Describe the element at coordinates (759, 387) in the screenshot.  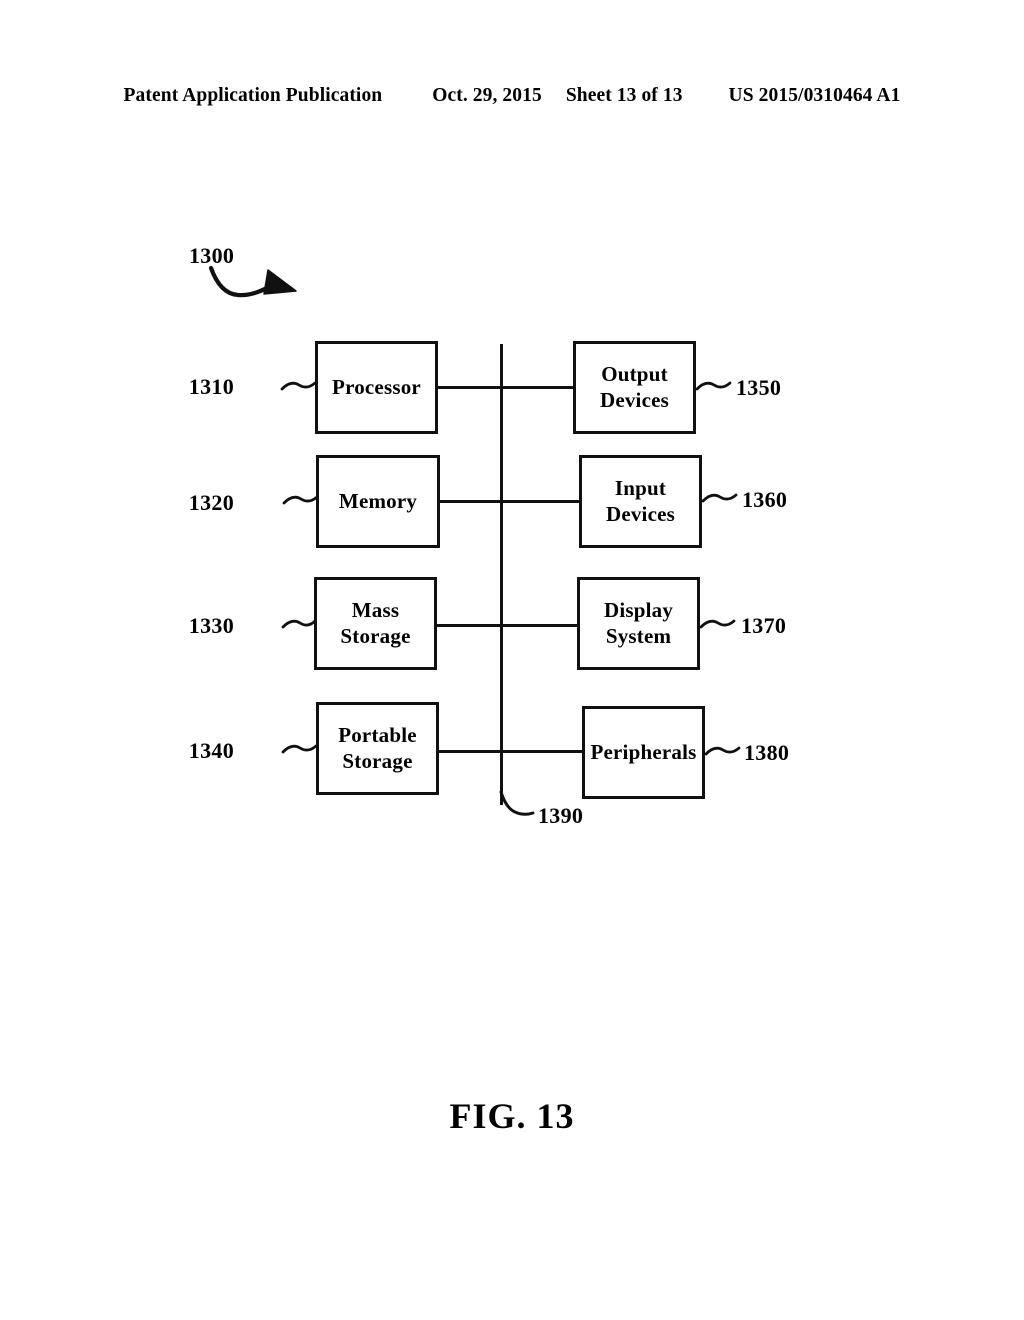
I see `ref-numeral-1350: 1350` at that location.